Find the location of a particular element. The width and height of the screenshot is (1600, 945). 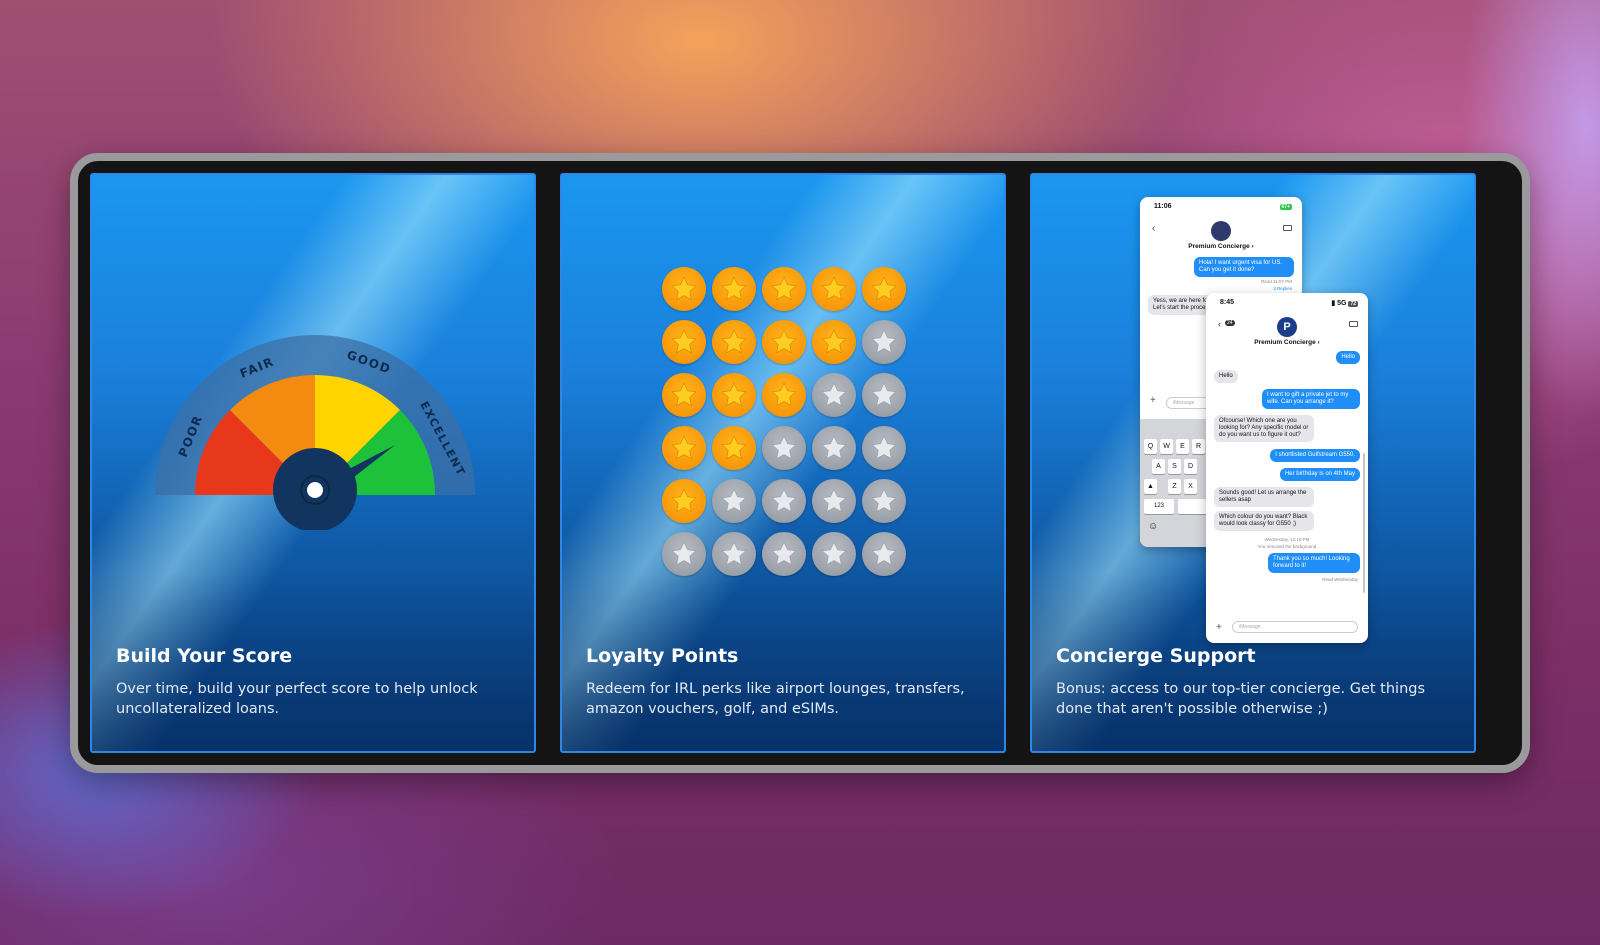

key: A is located at coordinates (1158, 466).